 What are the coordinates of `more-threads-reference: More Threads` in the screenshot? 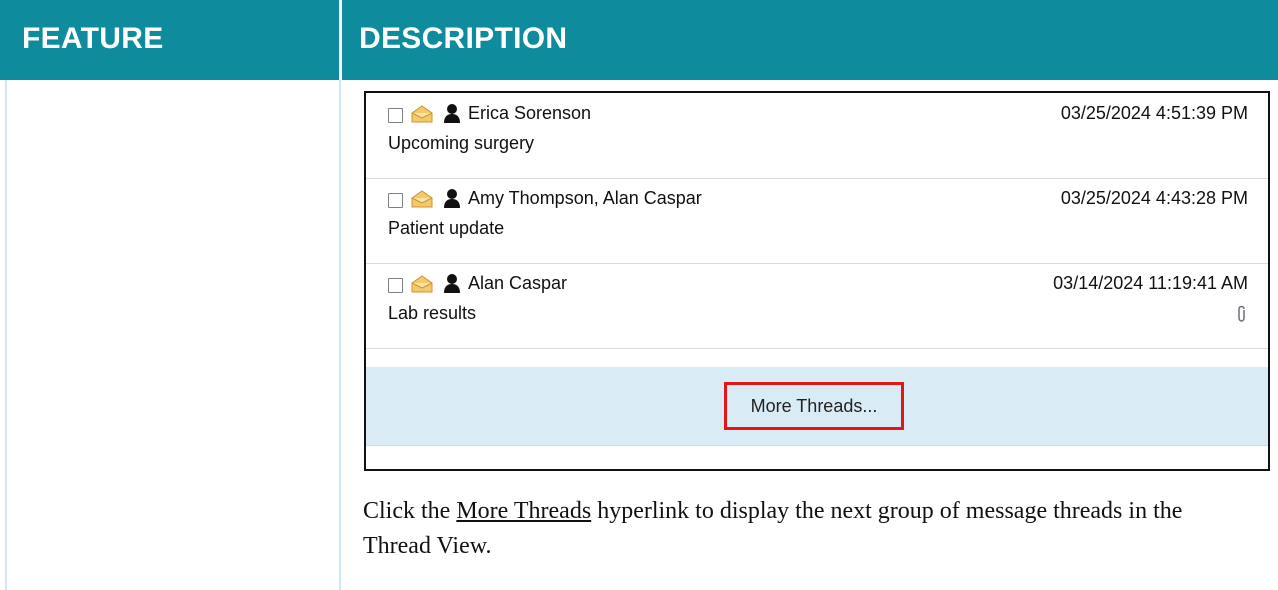 It's located at (524, 511).